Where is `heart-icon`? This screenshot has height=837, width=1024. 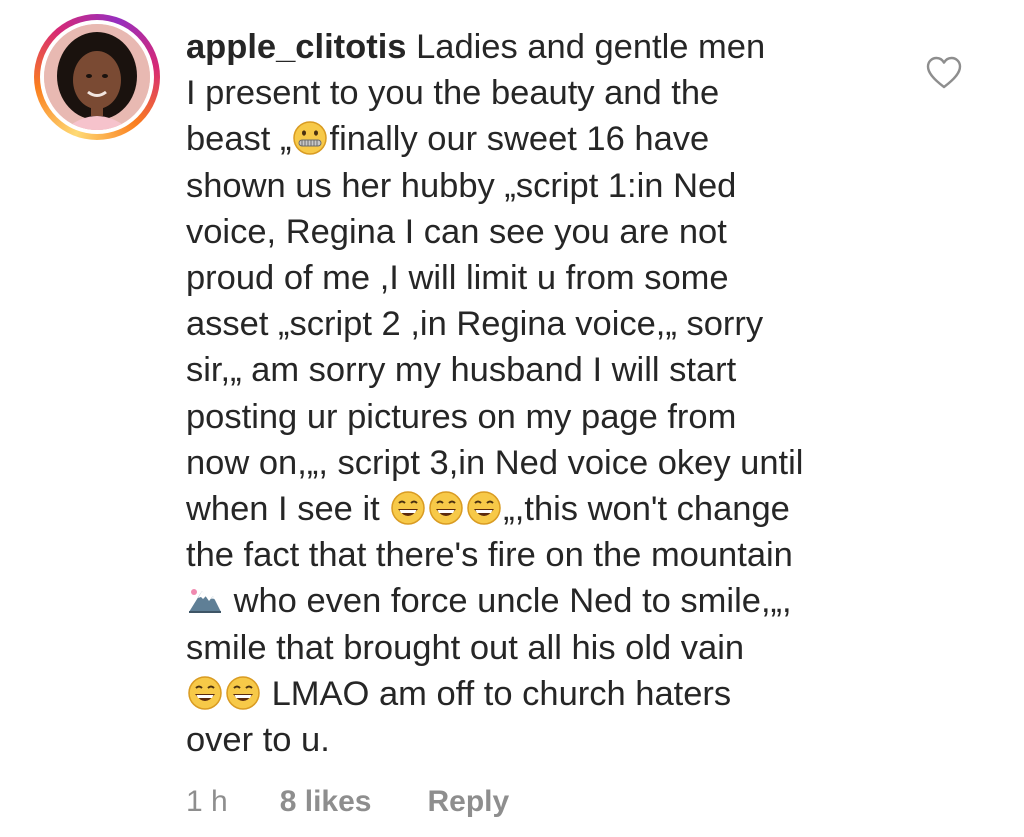 heart-icon is located at coordinates (944, 73).